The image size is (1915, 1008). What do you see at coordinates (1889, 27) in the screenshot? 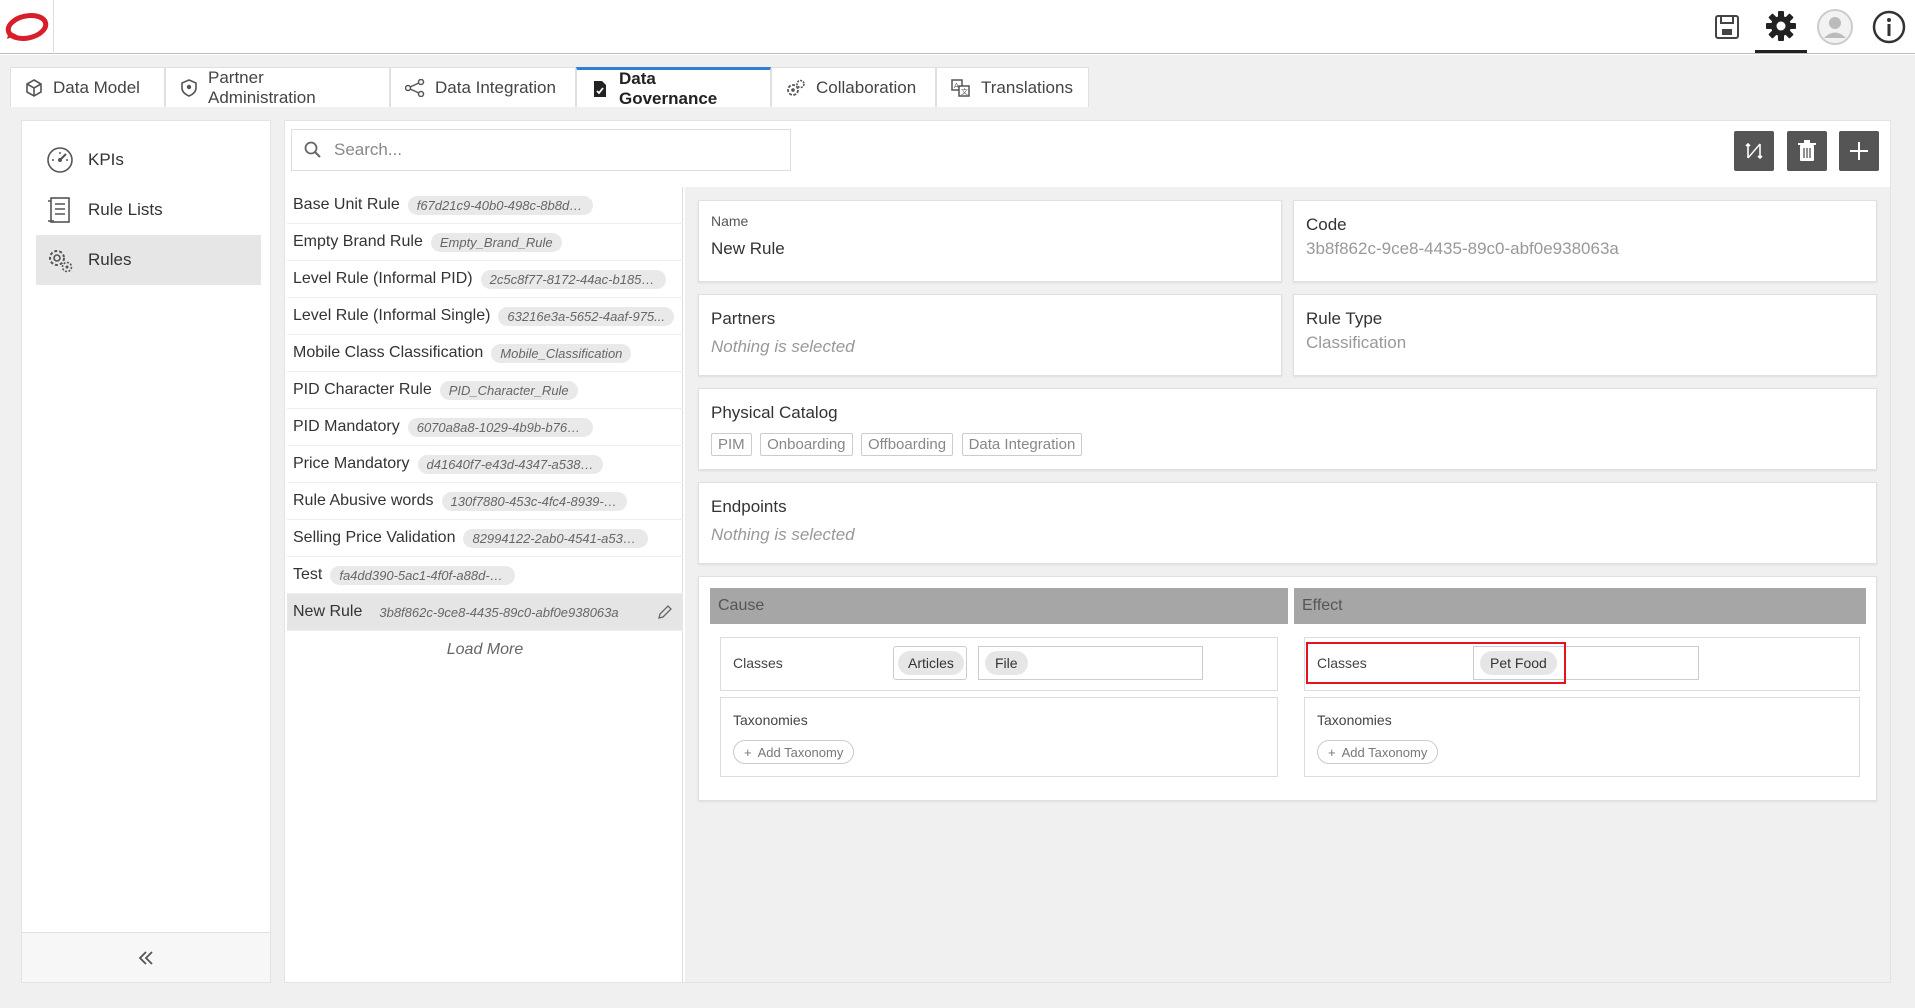
I see `info-icon` at bounding box center [1889, 27].